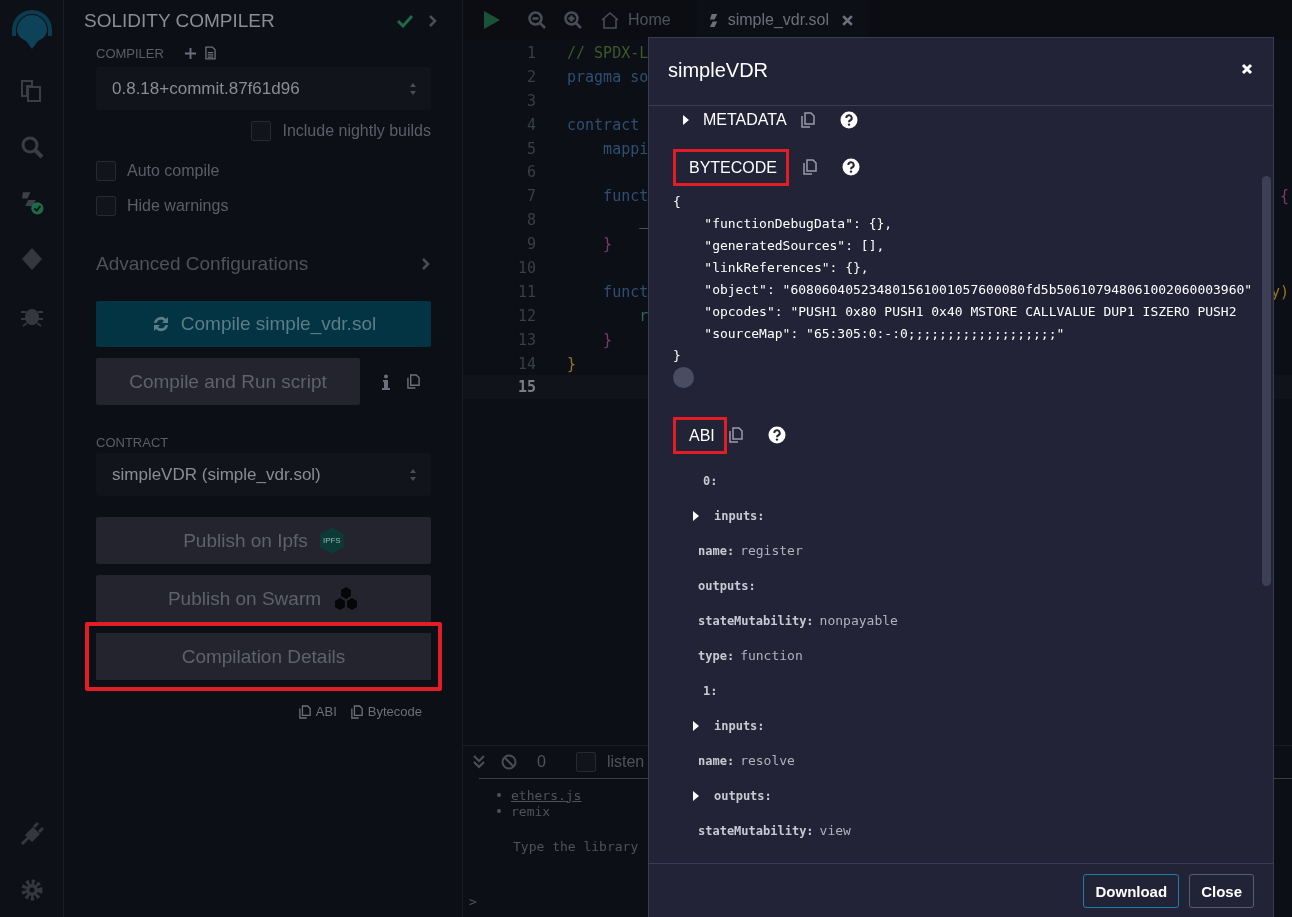 This screenshot has height=917, width=1292. What do you see at coordinates (210, 53) in the screenshot?
I see `document-icon` at bounding box center [210, 53].